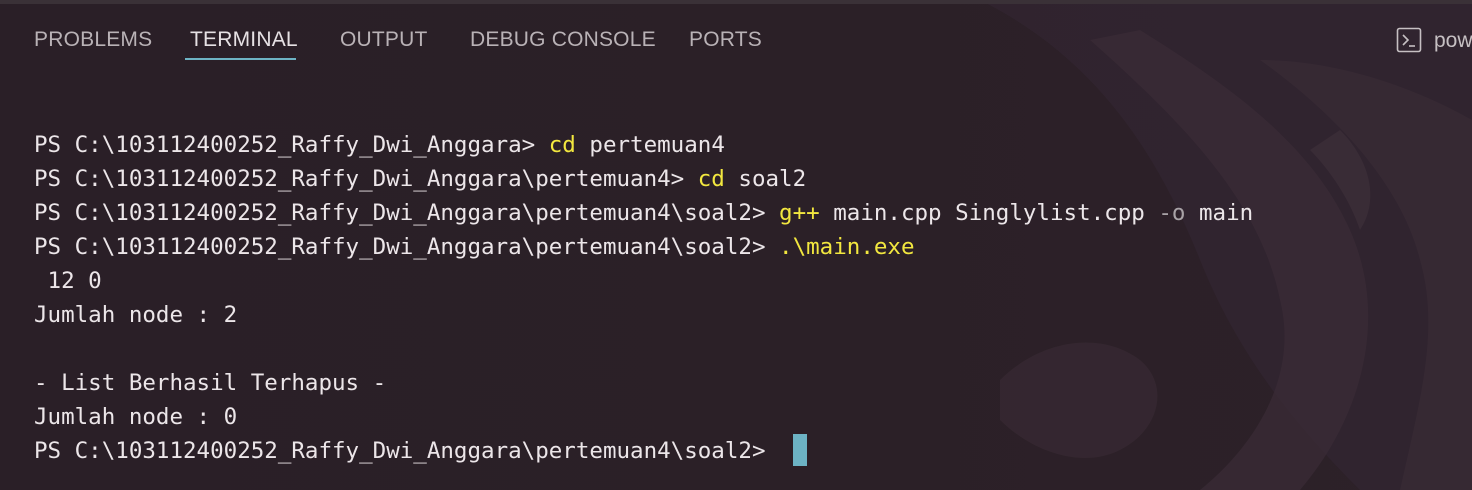 The width and height of the screenshot is (1472, 490). I want to click on command-args: main, so click(1219, 213).